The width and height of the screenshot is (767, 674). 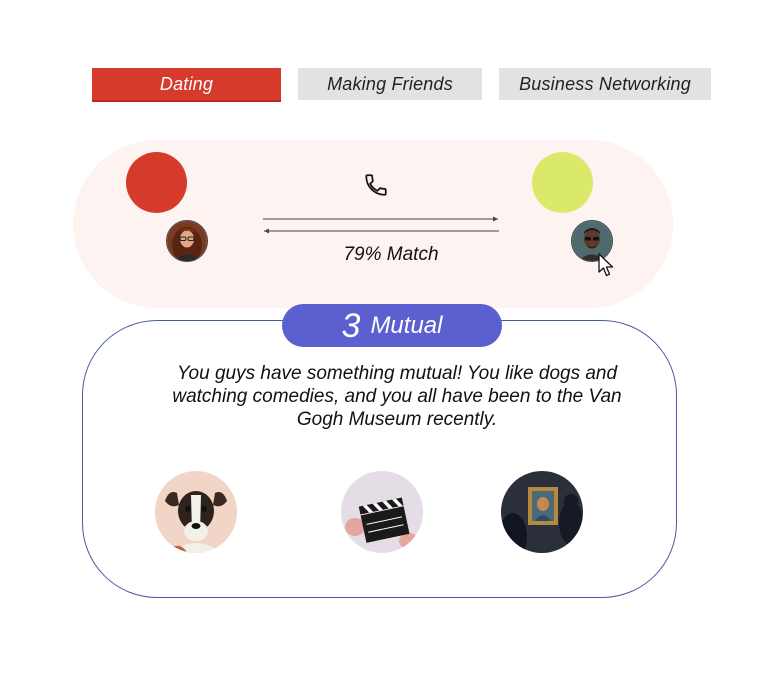 I want to click on tab-dating: Dating, so click(x=186, y=84).